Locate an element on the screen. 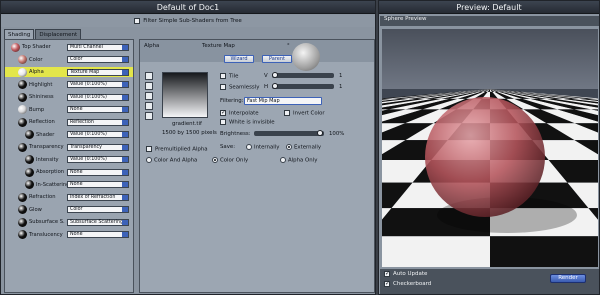  shader-editor-title: Default of Doc1 is located at coordinates (188, 7).